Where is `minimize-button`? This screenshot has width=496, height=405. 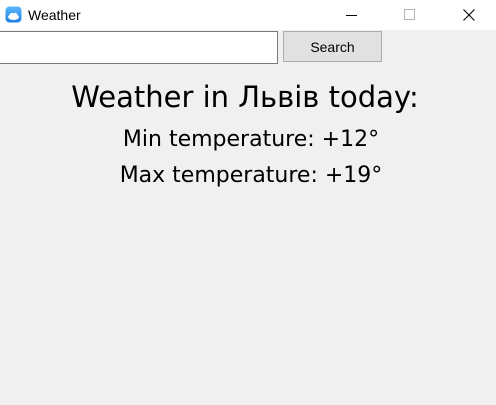 minimize-button is located at coordinates (352, 15).